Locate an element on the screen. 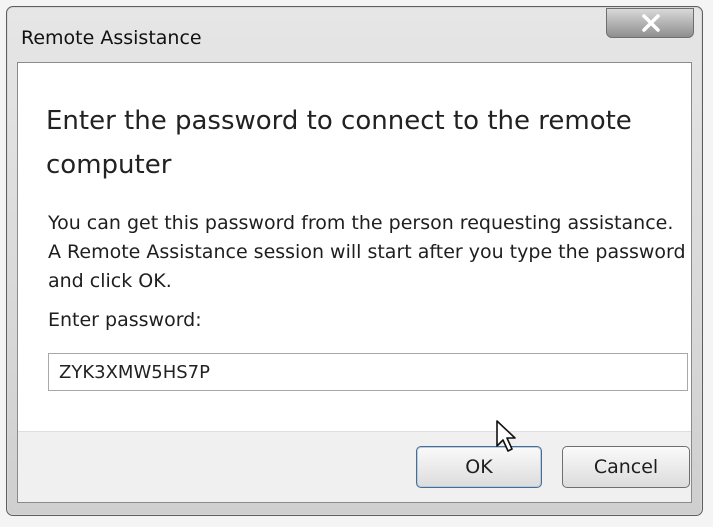 The width and height of the screenshot is (713, 527). password-input is located at coordinates (368, 372).